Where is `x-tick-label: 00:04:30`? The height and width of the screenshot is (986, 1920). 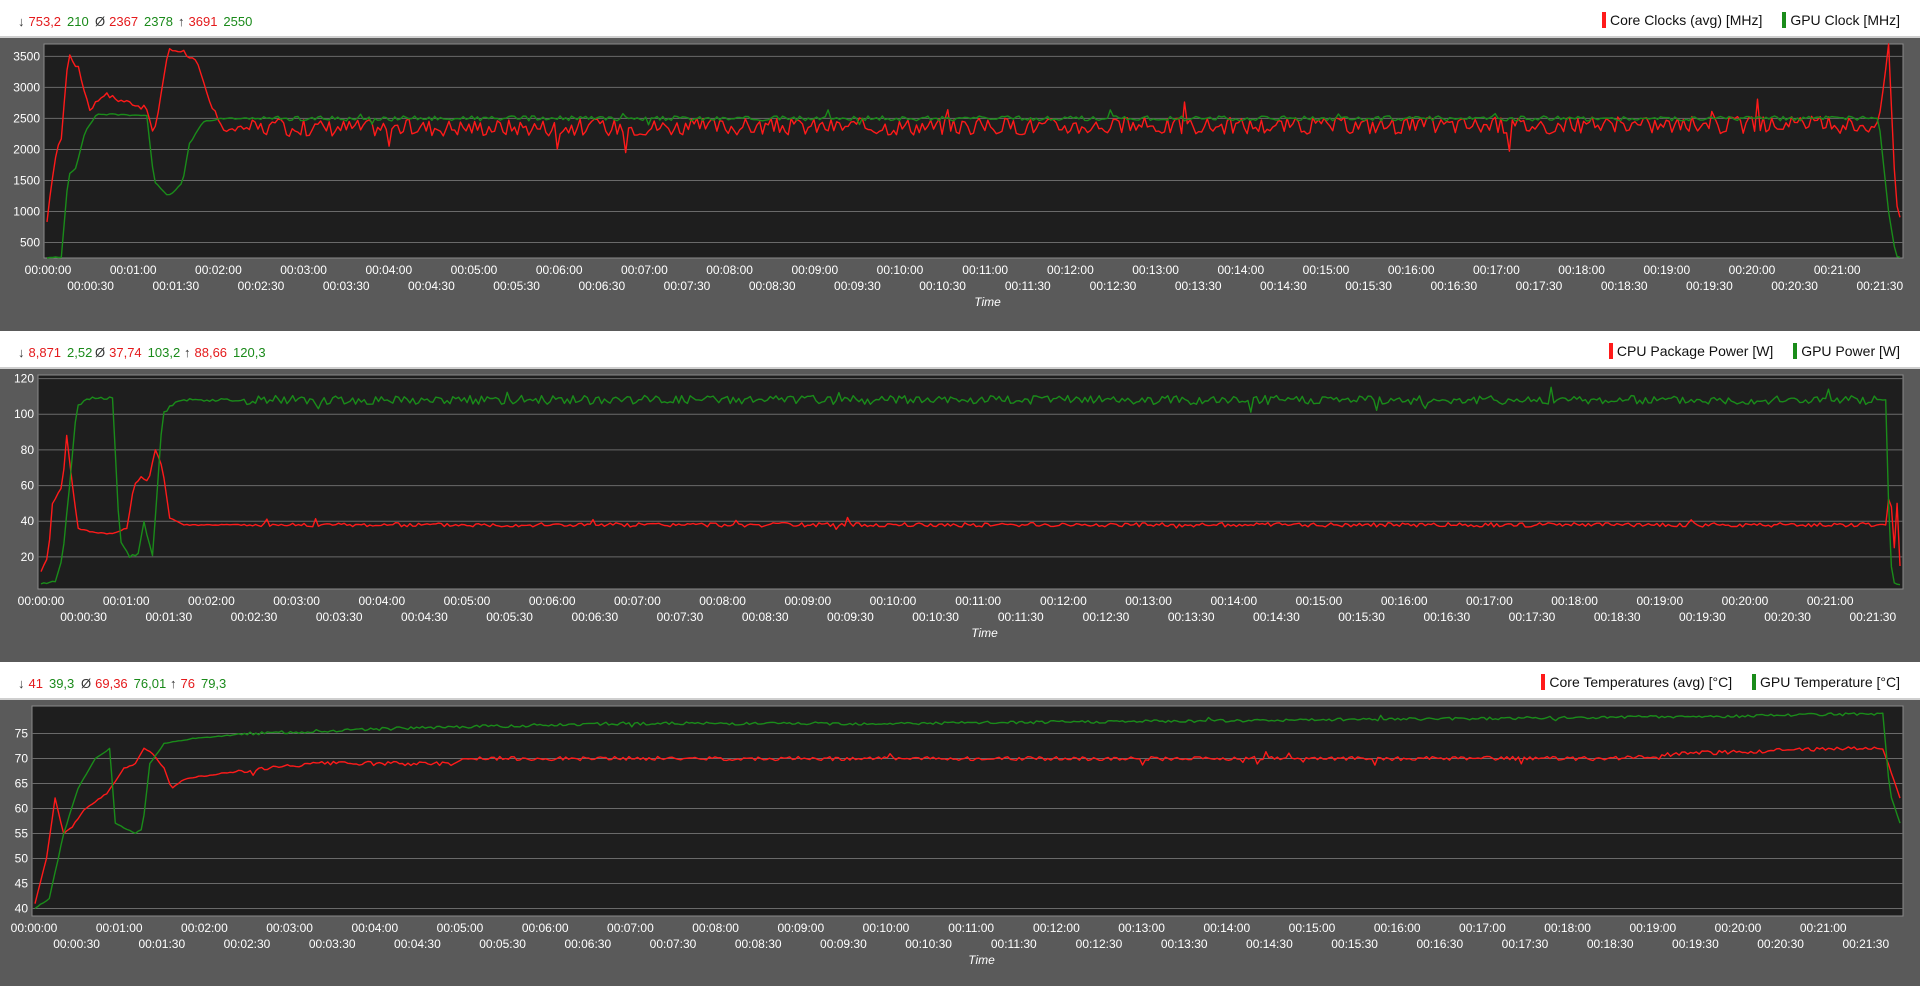 x-tick-label: 00:04:30 is located at coordinates (424, 617).